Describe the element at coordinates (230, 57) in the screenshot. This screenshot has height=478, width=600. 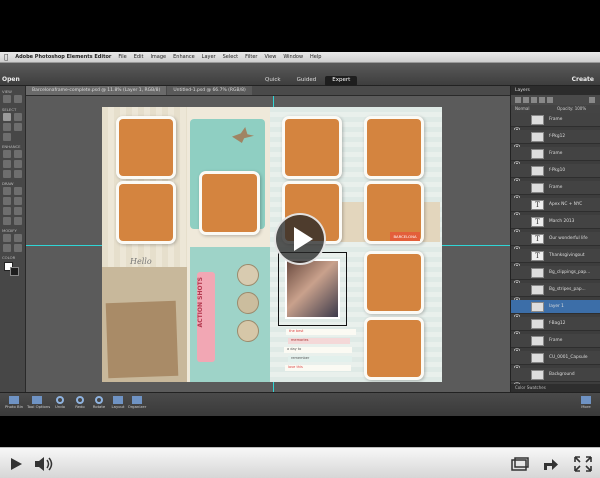
I see `menu-select: Select` at that location.